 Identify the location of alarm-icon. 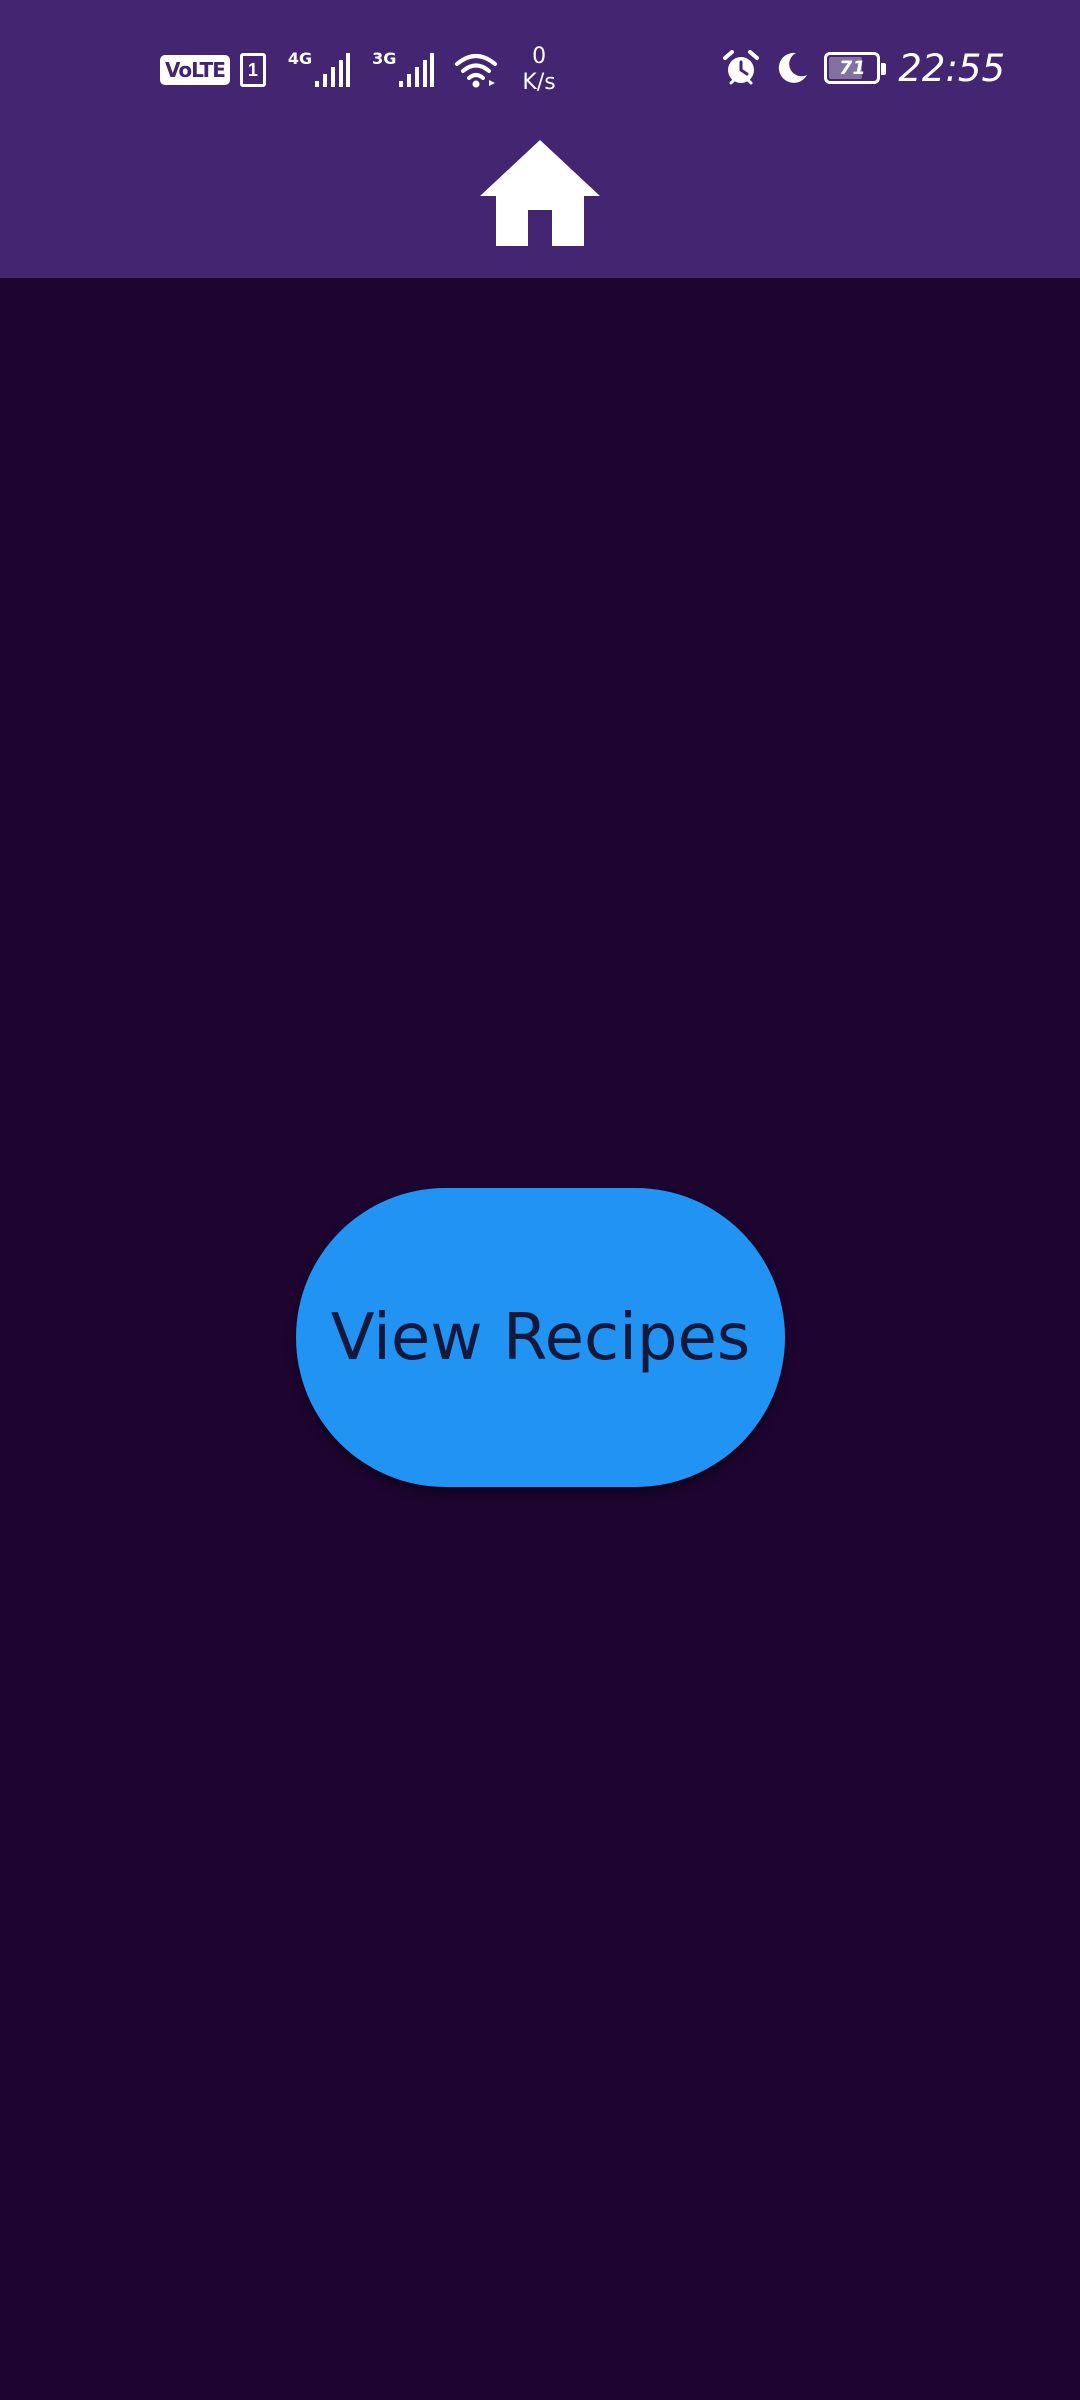
(741, 67).